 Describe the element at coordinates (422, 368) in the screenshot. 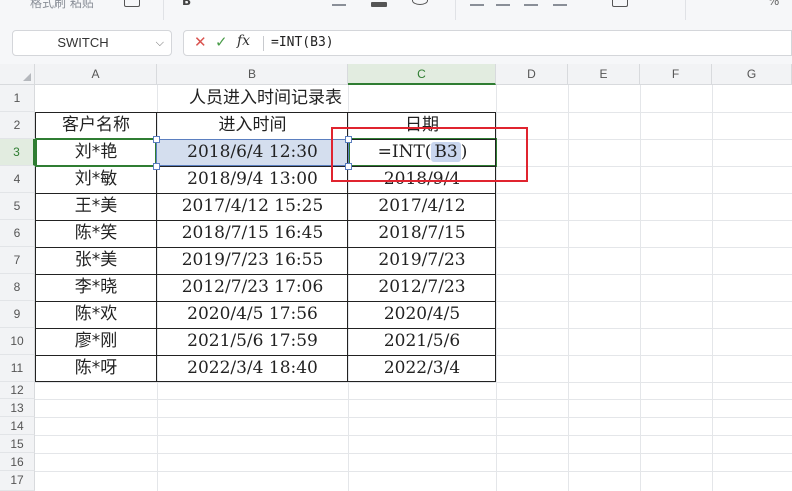

I see `cell-c11: 2022/3/4` at that location.